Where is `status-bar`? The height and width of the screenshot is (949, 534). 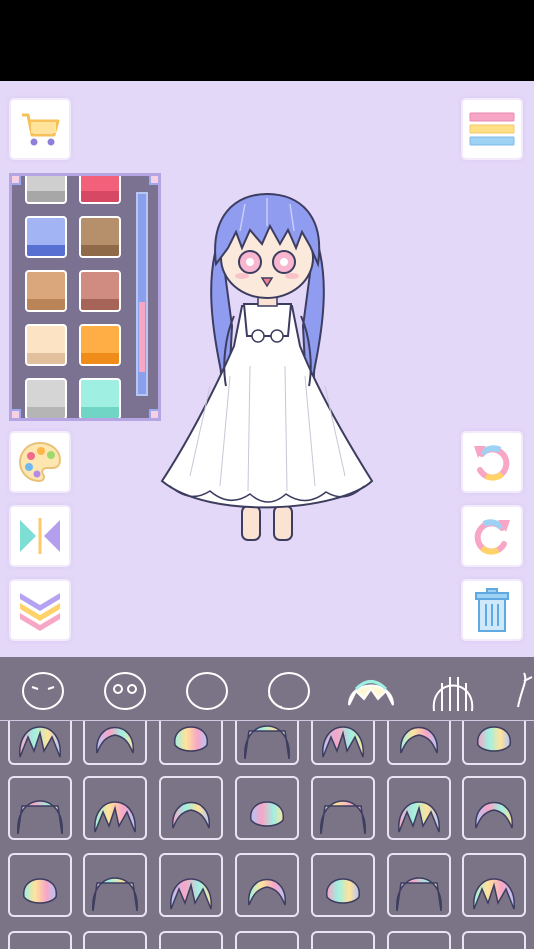 status-bar is located at coordinates (267, 40).